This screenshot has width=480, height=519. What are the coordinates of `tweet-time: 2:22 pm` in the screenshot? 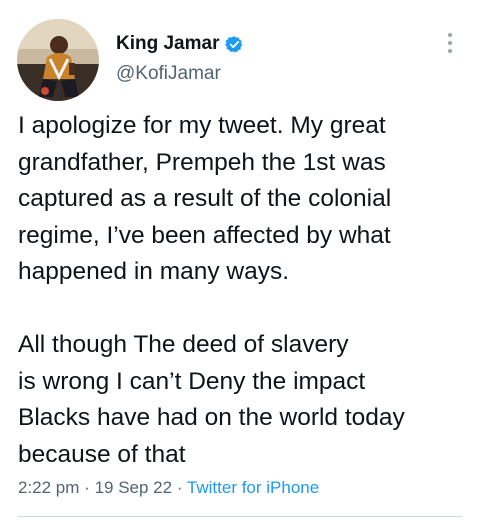 It's located at (48, 487).